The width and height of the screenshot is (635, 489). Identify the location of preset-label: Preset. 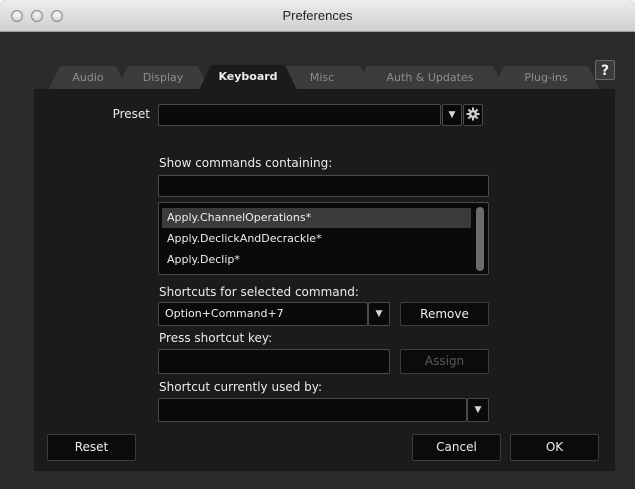
(131, 114).